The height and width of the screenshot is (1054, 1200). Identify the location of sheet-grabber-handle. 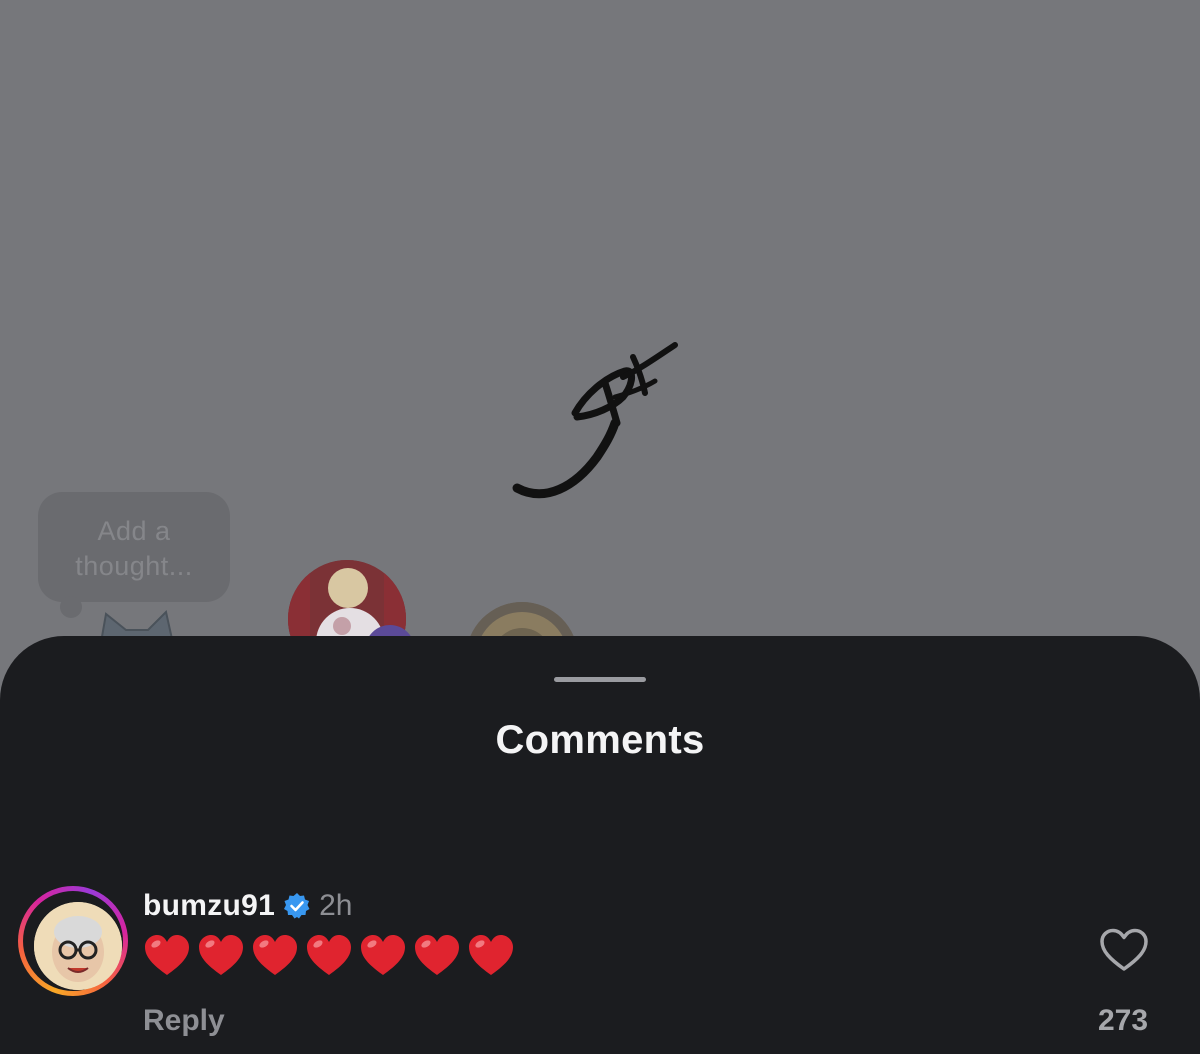
(600, 679).